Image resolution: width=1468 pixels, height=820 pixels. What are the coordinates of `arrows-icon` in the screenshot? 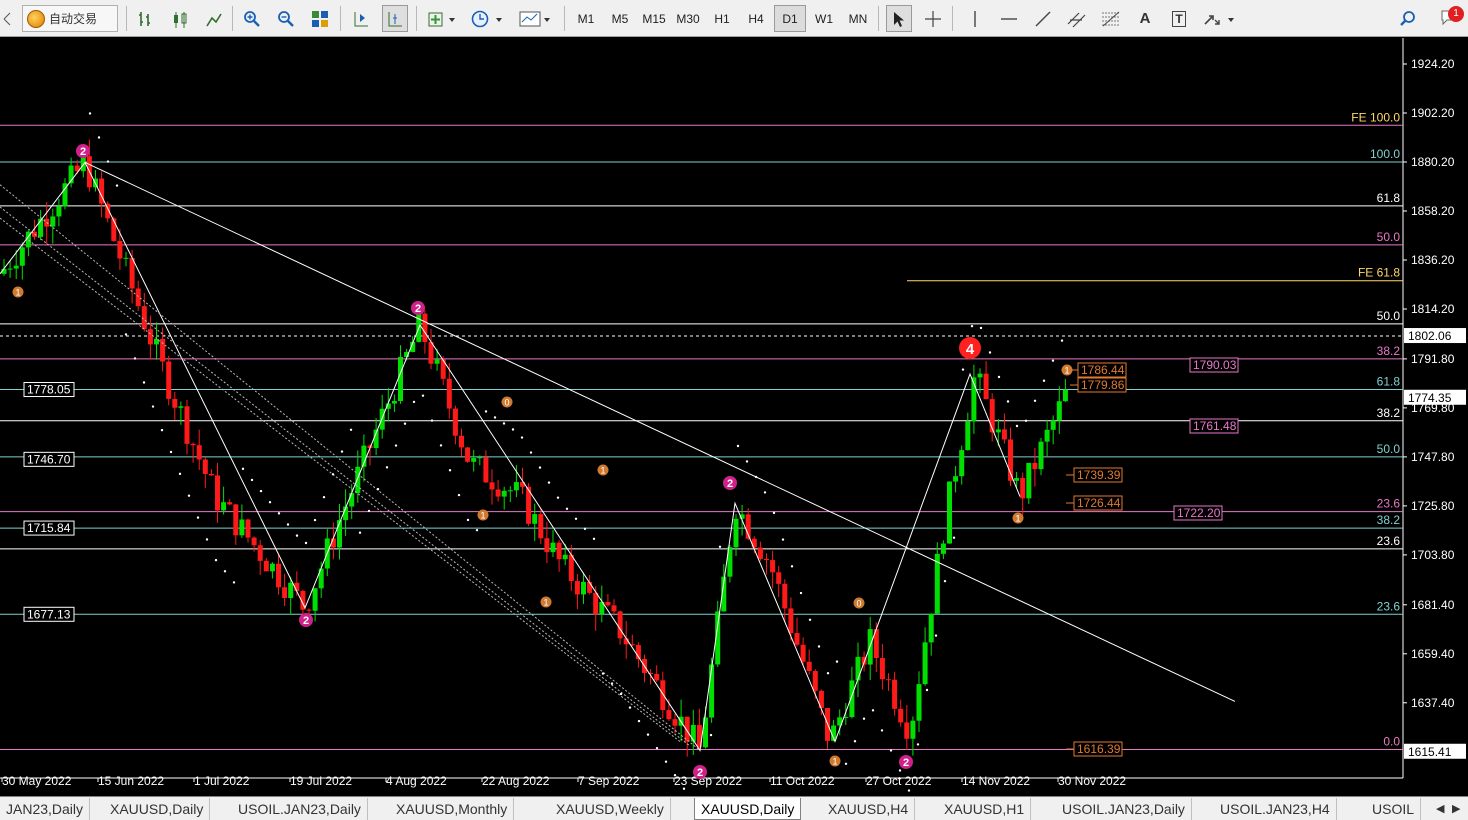 It's located at (1220, 18).